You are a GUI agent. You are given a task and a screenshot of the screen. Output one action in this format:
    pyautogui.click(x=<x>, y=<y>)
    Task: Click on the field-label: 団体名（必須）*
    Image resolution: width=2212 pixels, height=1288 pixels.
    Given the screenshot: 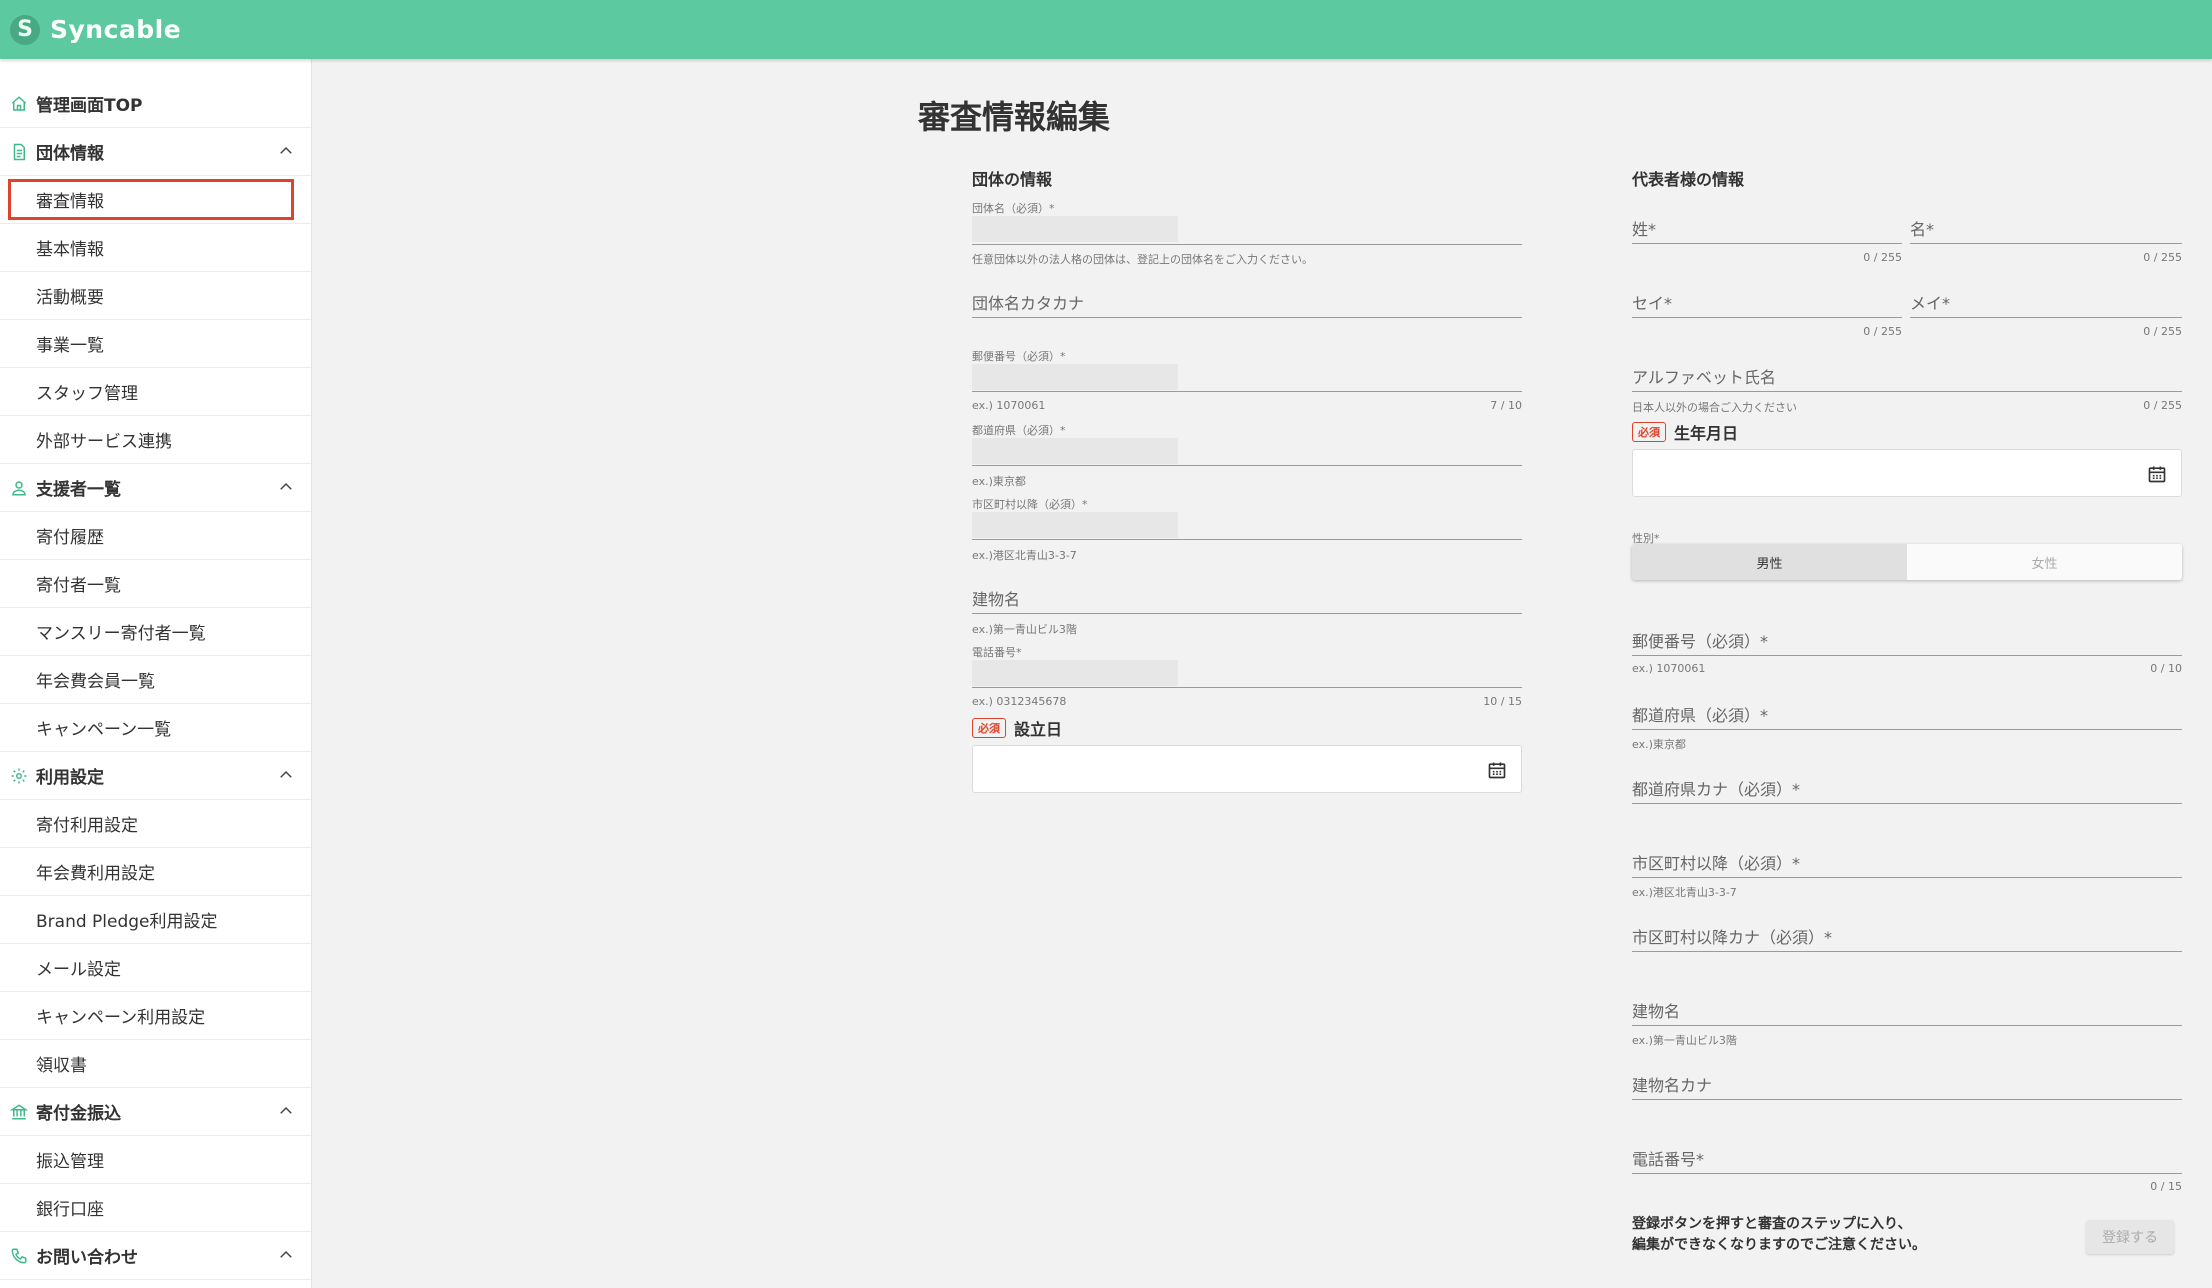 What is the action you would take?
    pyautogui.click(x=1013, y=208)
    